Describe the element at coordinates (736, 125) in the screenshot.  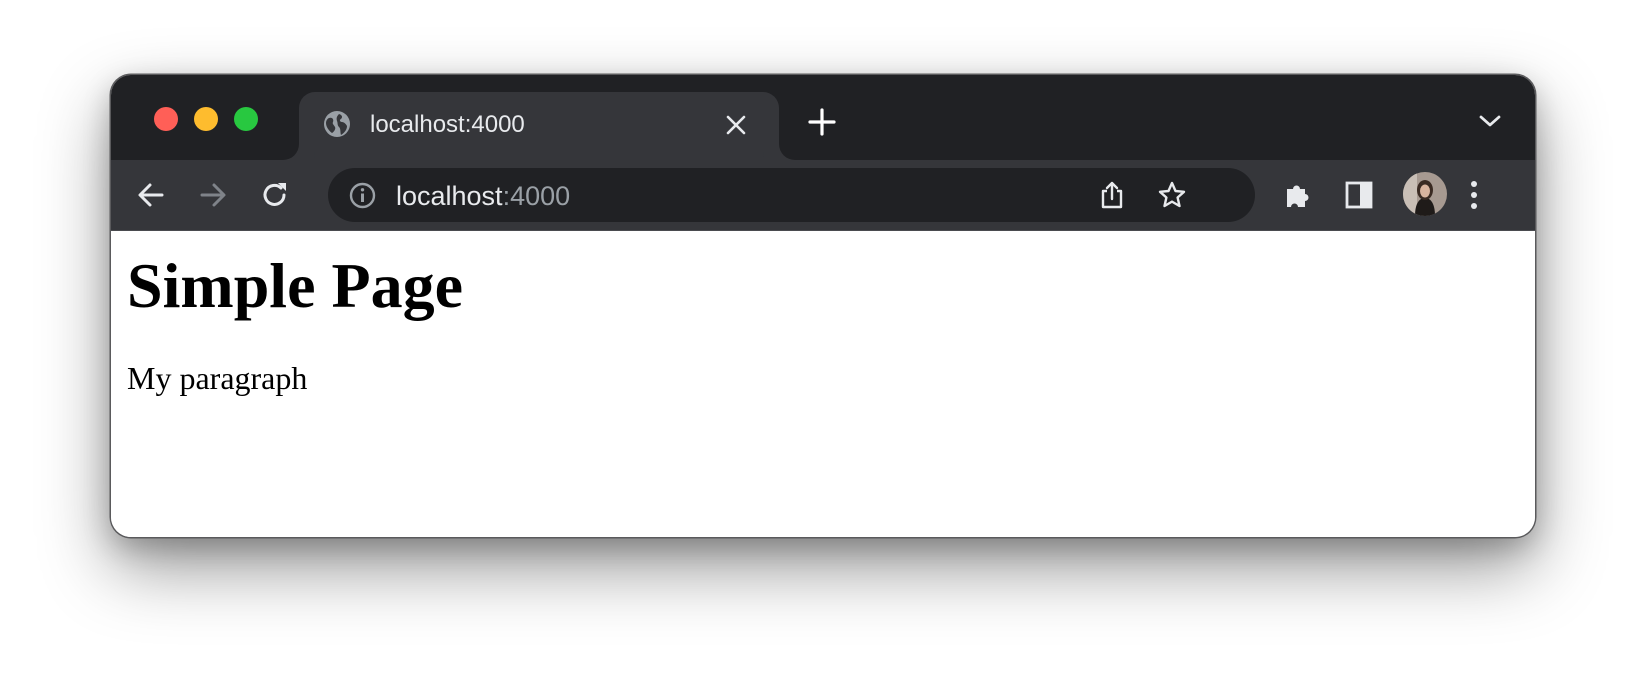
I see `close-icon` at that location.